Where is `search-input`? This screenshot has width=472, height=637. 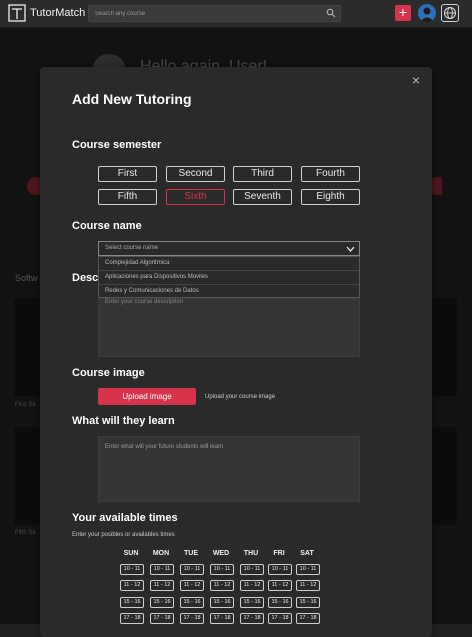 search-input is located at coordinates (207, 14).